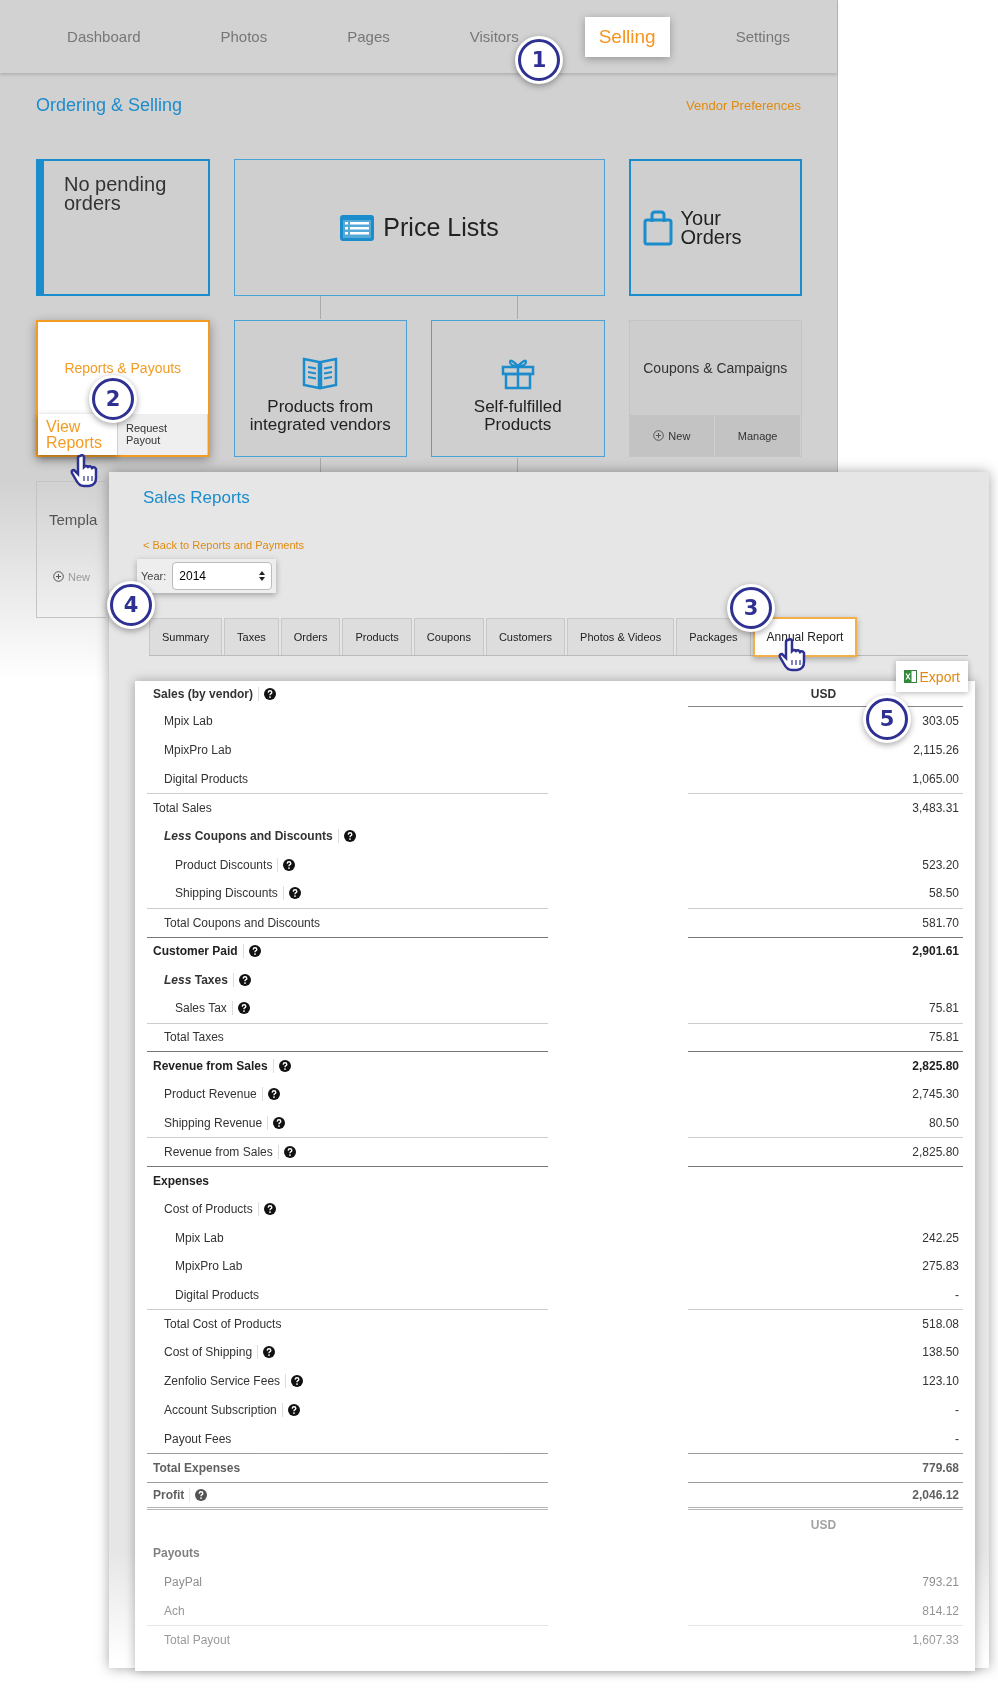 This screenshot has width=998, height=1708. Describe the element at coordinates (197, 1639) in the screenshot. I see `row-label: Total Payout` at that location.